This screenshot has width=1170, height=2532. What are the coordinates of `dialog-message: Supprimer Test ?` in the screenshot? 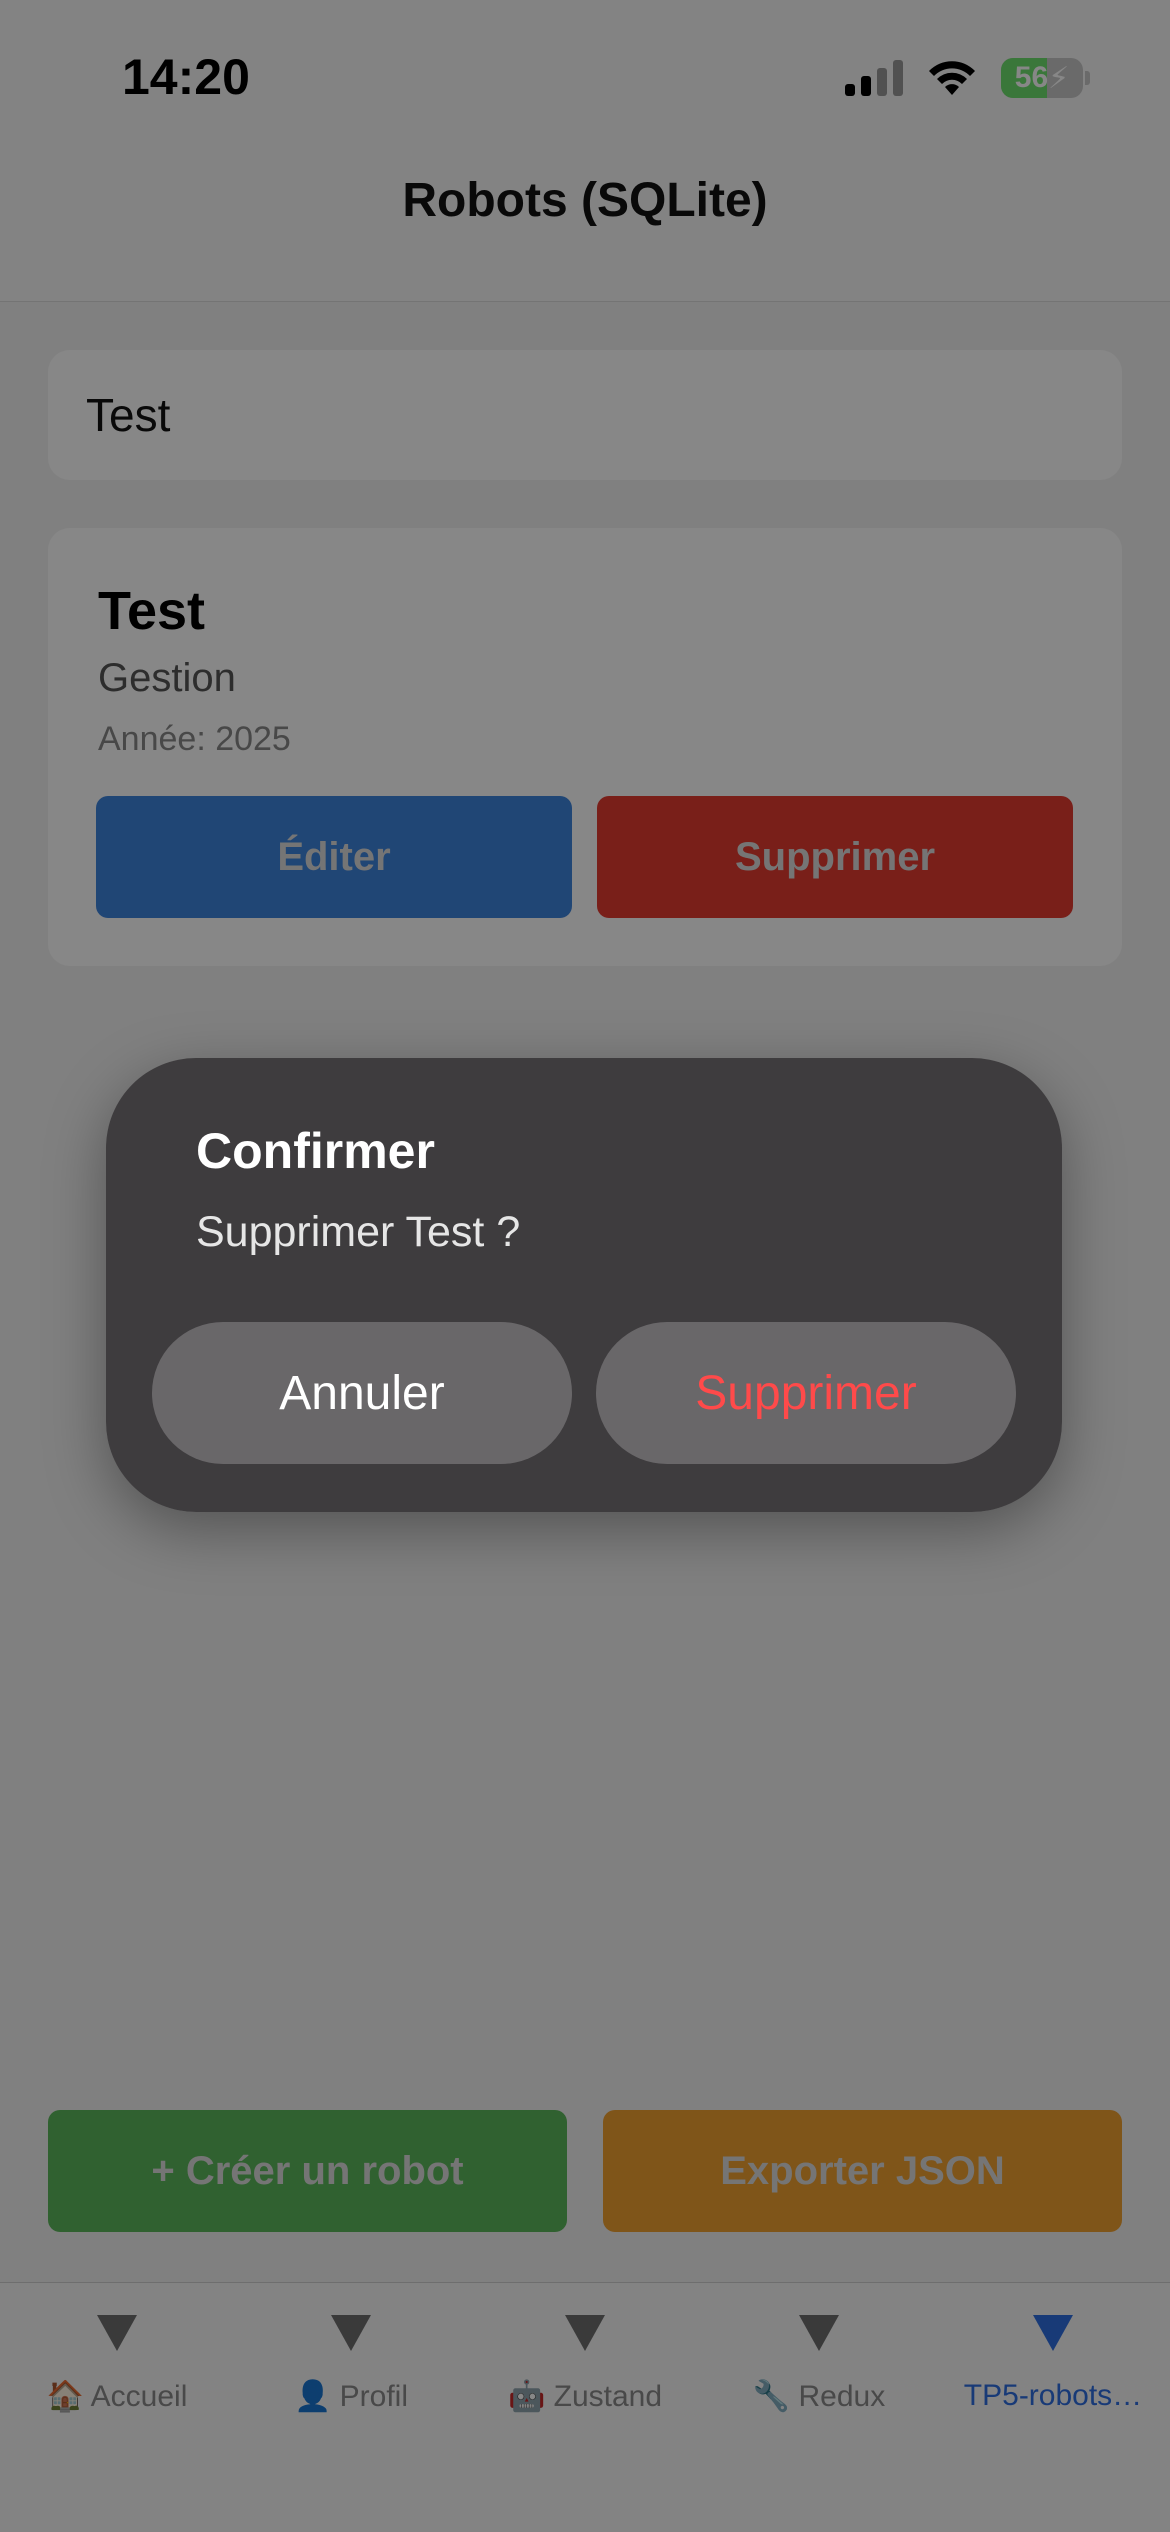 It's located at (358, 1232).